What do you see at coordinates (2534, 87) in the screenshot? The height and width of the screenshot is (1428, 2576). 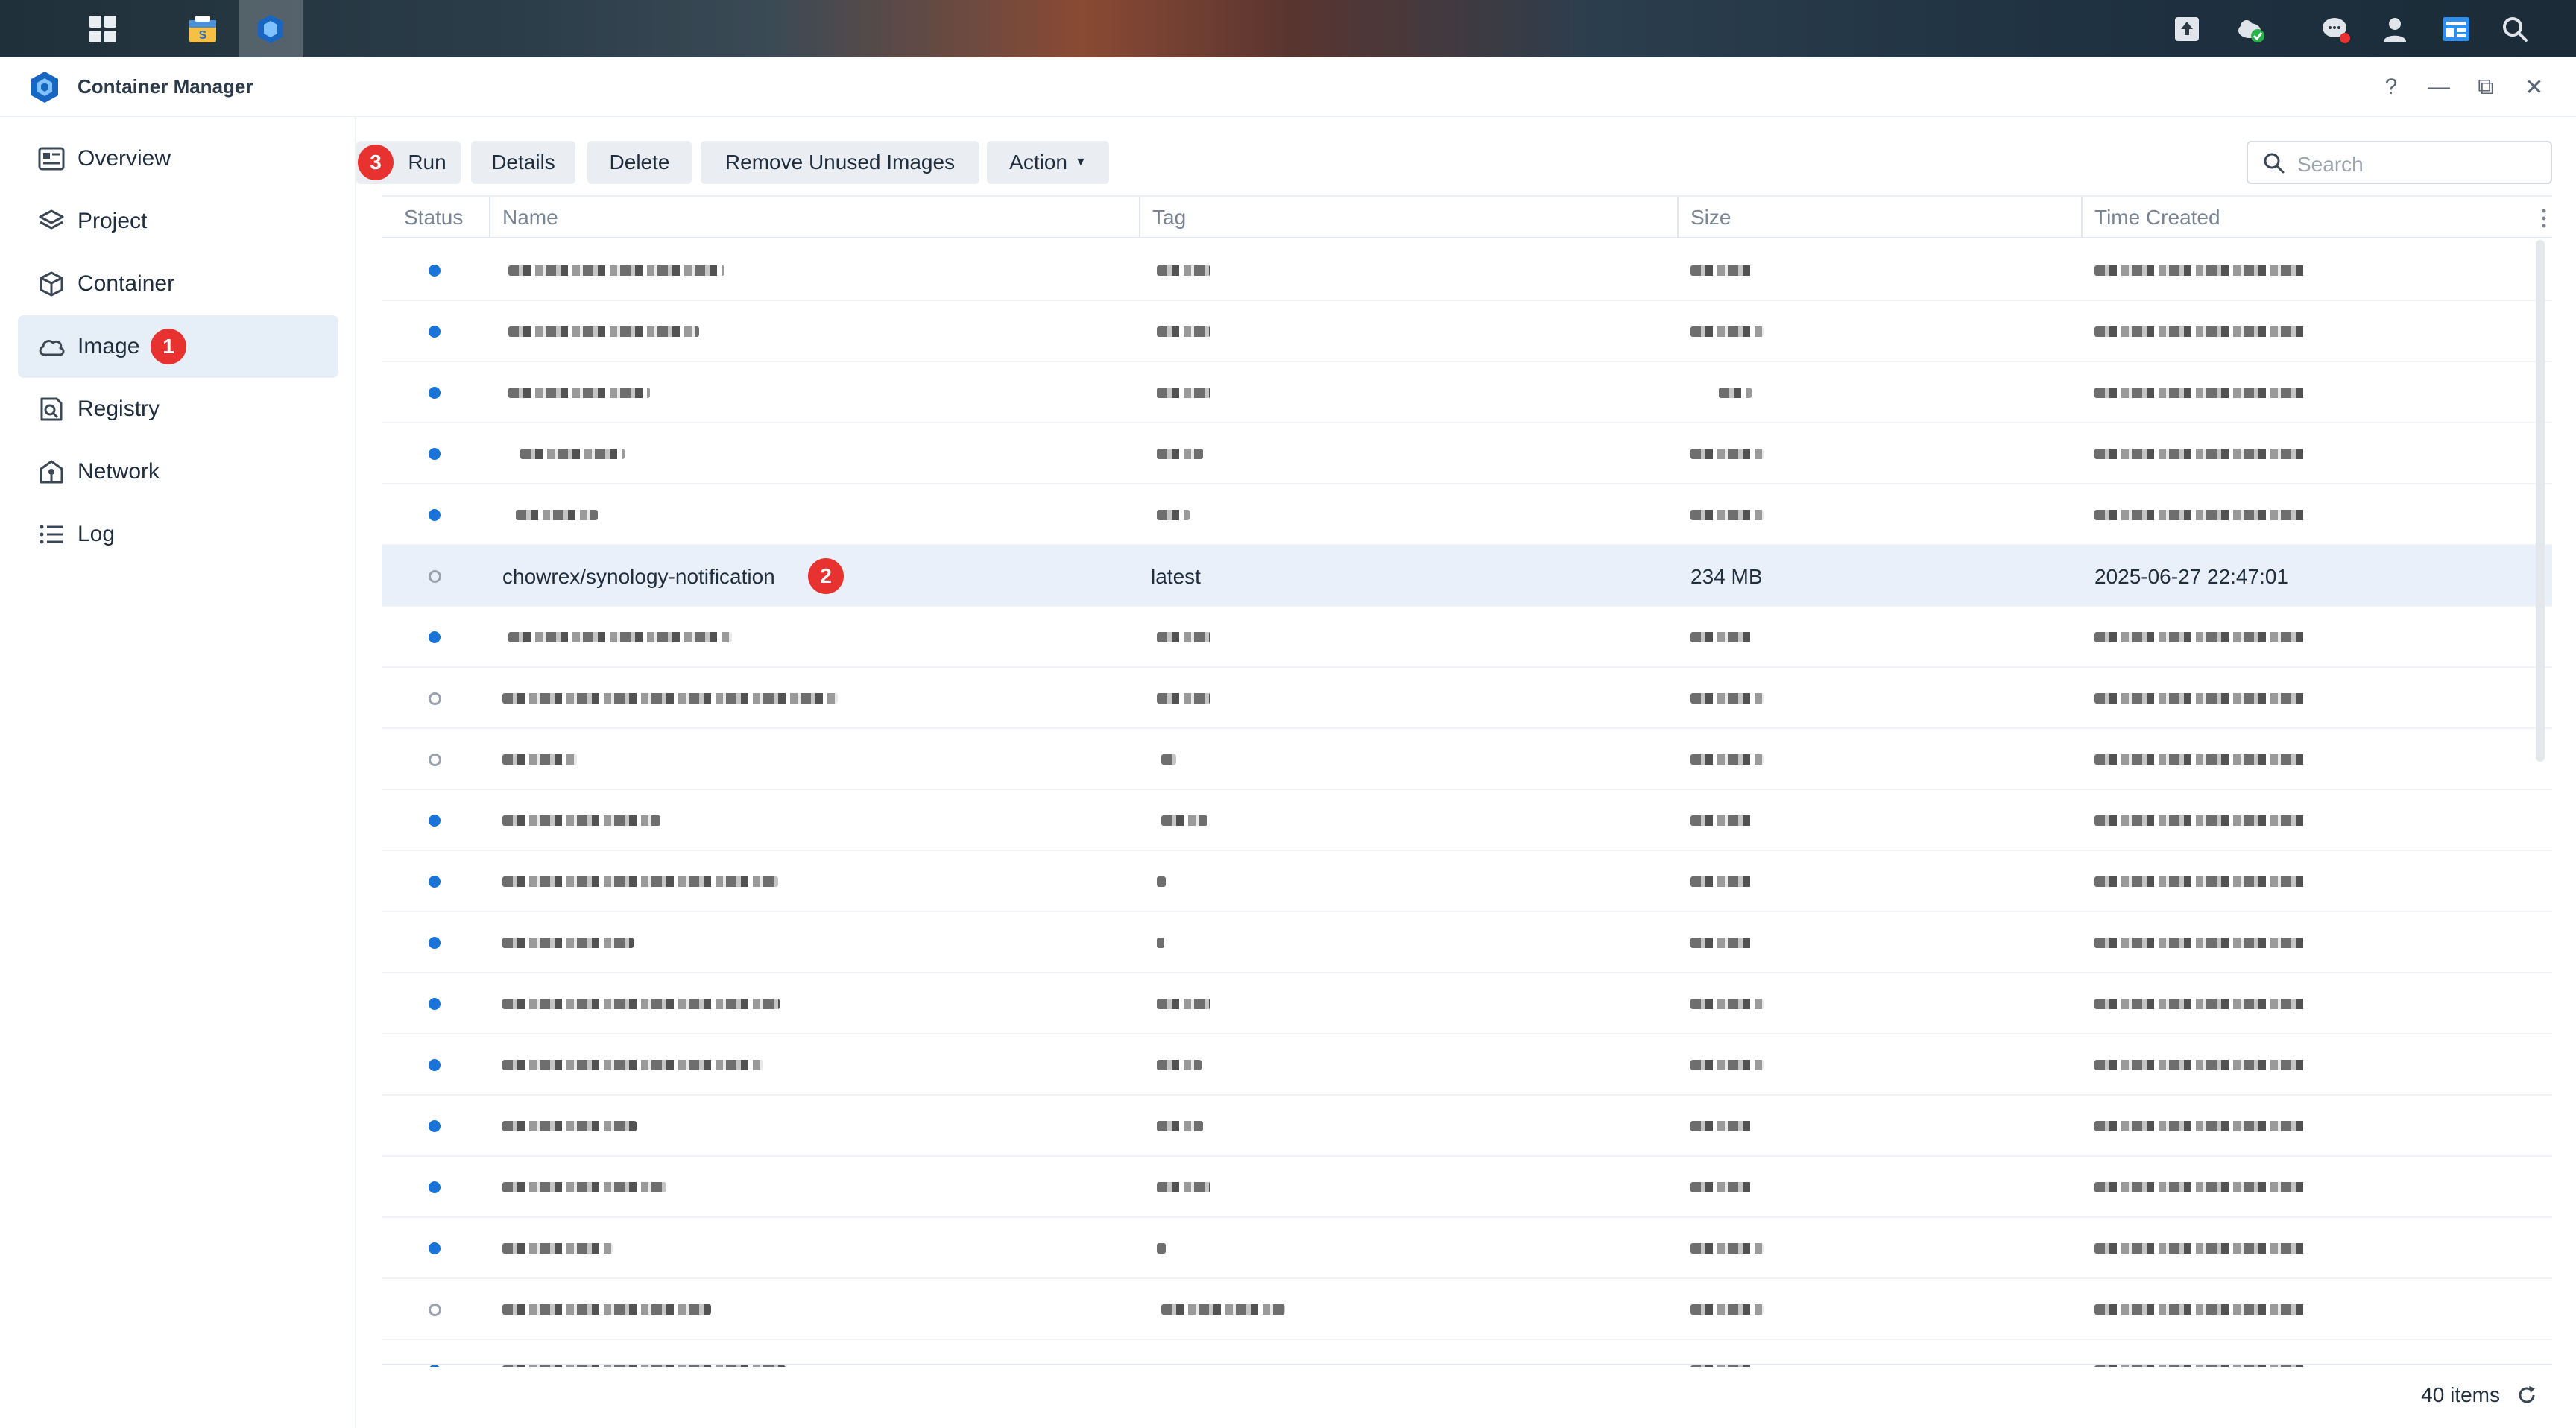 I see `close-button: ✕` at bounding box center [2534, 87].